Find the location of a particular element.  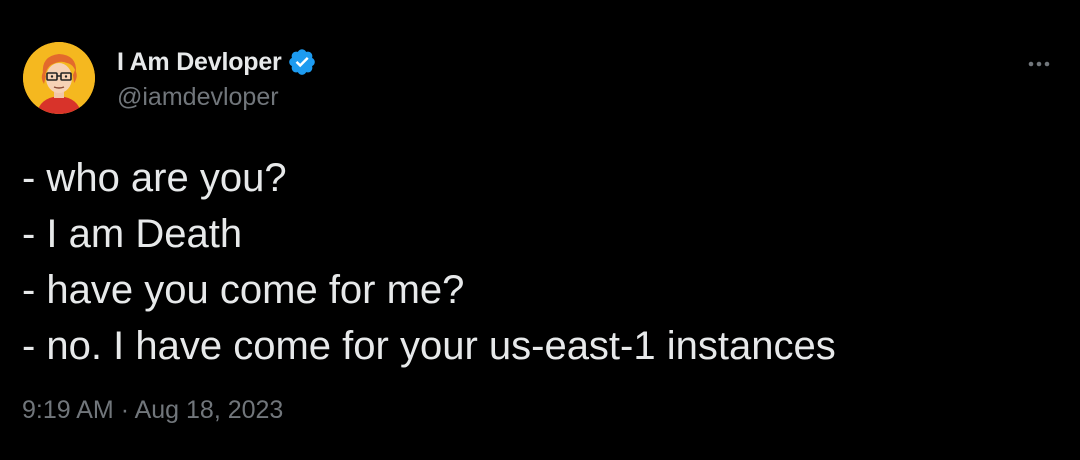

more-options-button is located at coordinates (1039, 64).